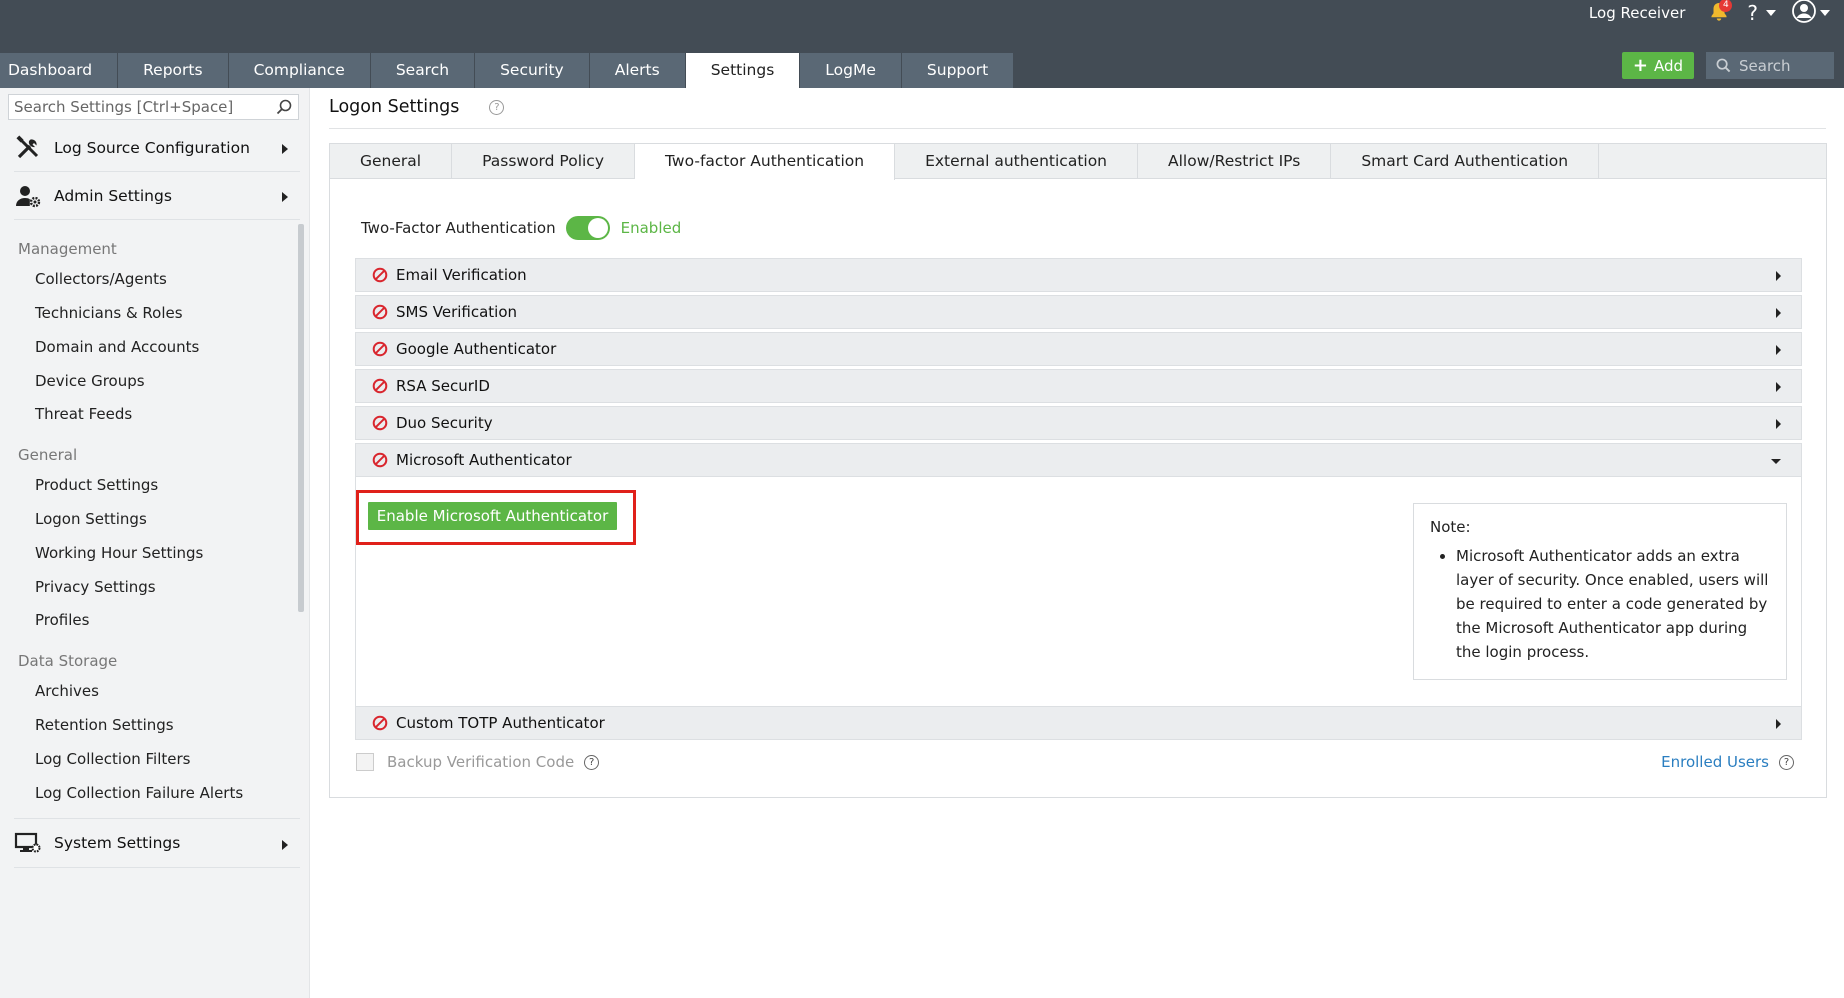 This screenshot has height=998, width=1844. Describe the element at coordinates (113, 759) in the screenshot. I see `sidebar-item-log-collection-filters: Log Collection Filters` at that location.